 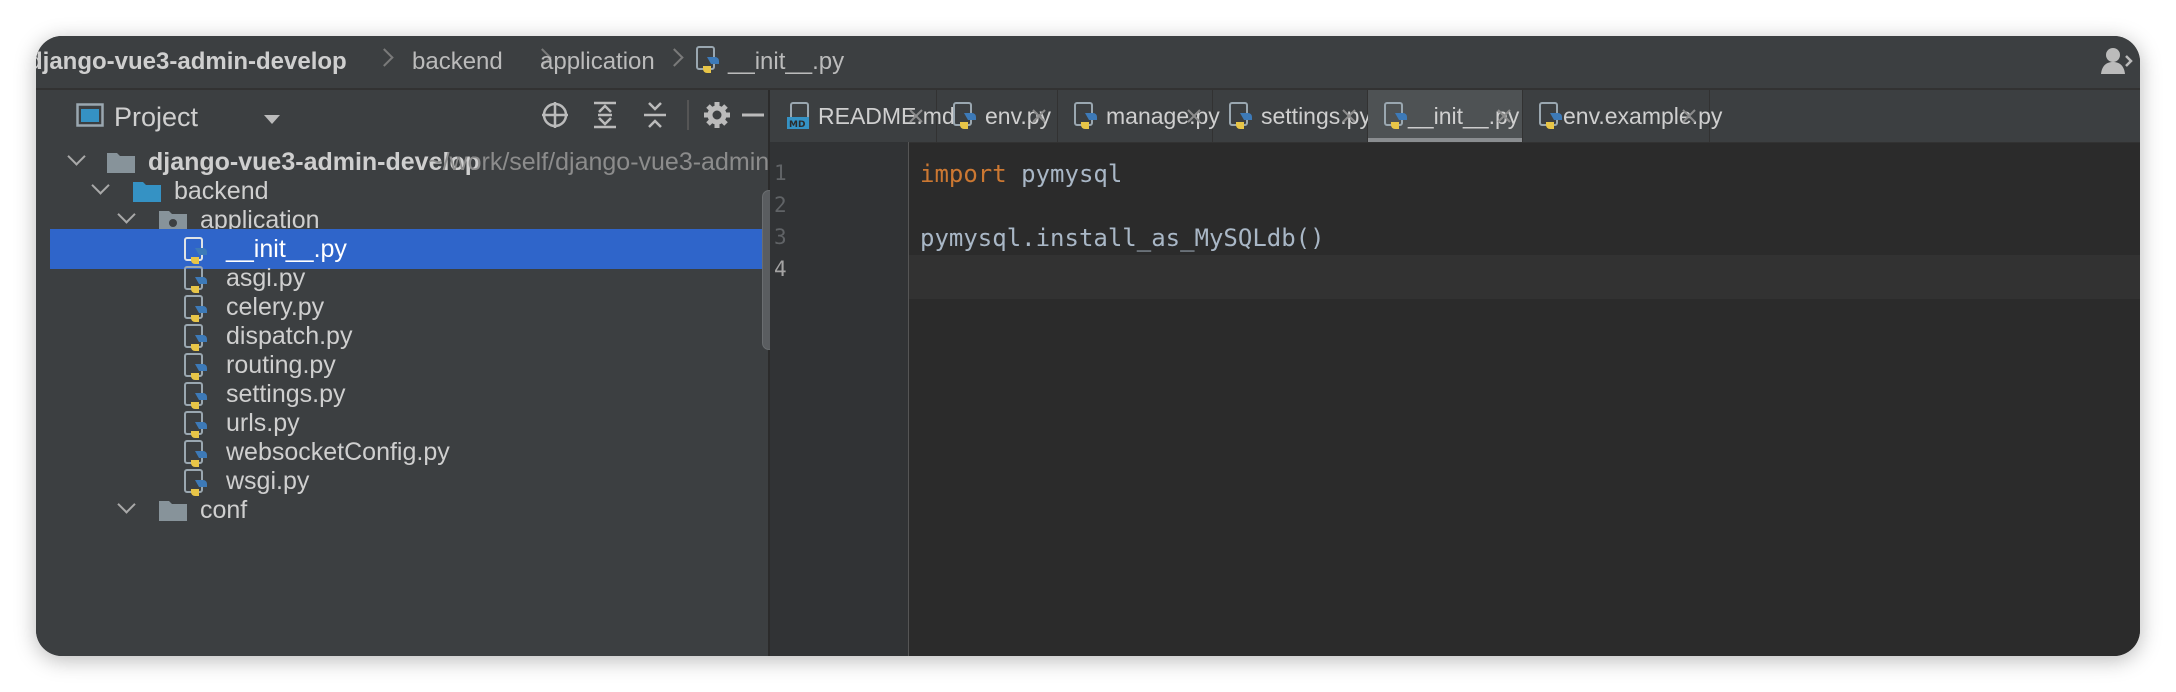 I want to click on tab-readme-md: MD README.md, so click(x=862, y=116).